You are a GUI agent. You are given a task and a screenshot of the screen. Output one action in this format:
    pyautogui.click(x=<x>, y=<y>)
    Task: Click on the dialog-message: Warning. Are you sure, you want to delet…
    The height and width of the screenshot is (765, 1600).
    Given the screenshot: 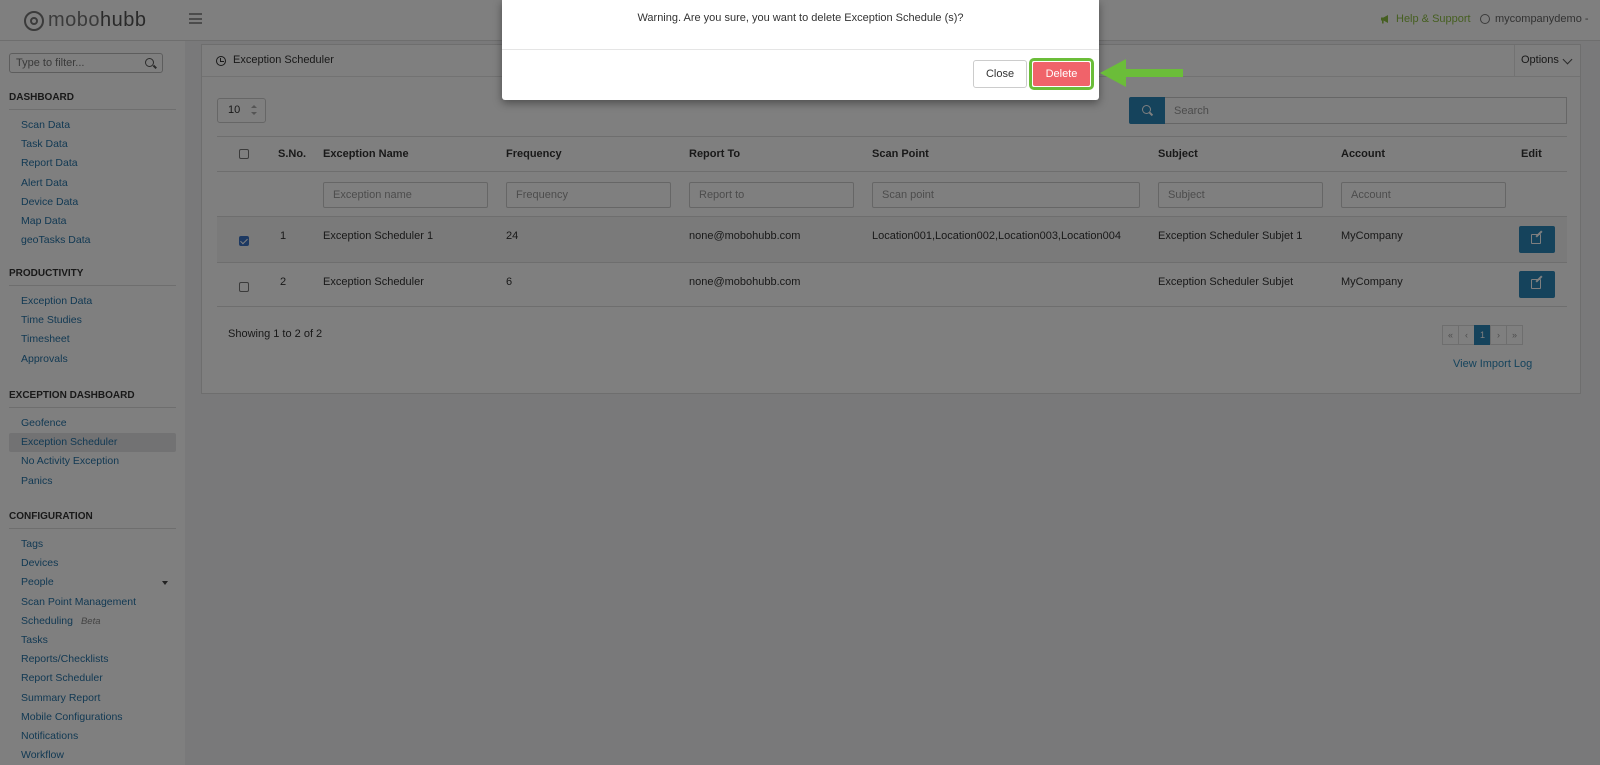 What is the action you would take?
    pyautogui.click(x=800, y=18)
    